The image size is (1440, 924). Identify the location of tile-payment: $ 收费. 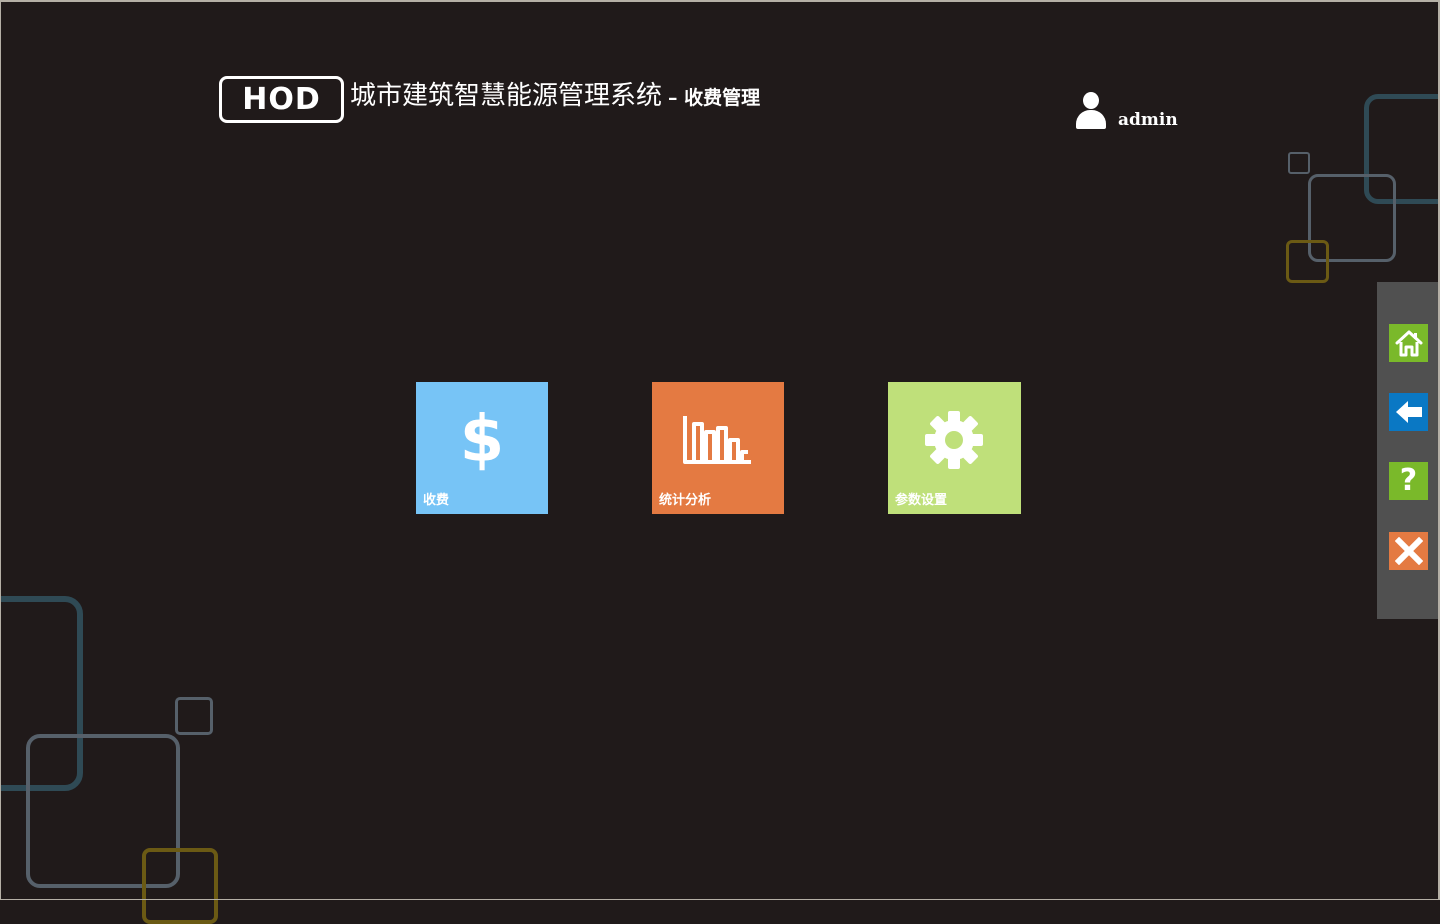
(482, 448).